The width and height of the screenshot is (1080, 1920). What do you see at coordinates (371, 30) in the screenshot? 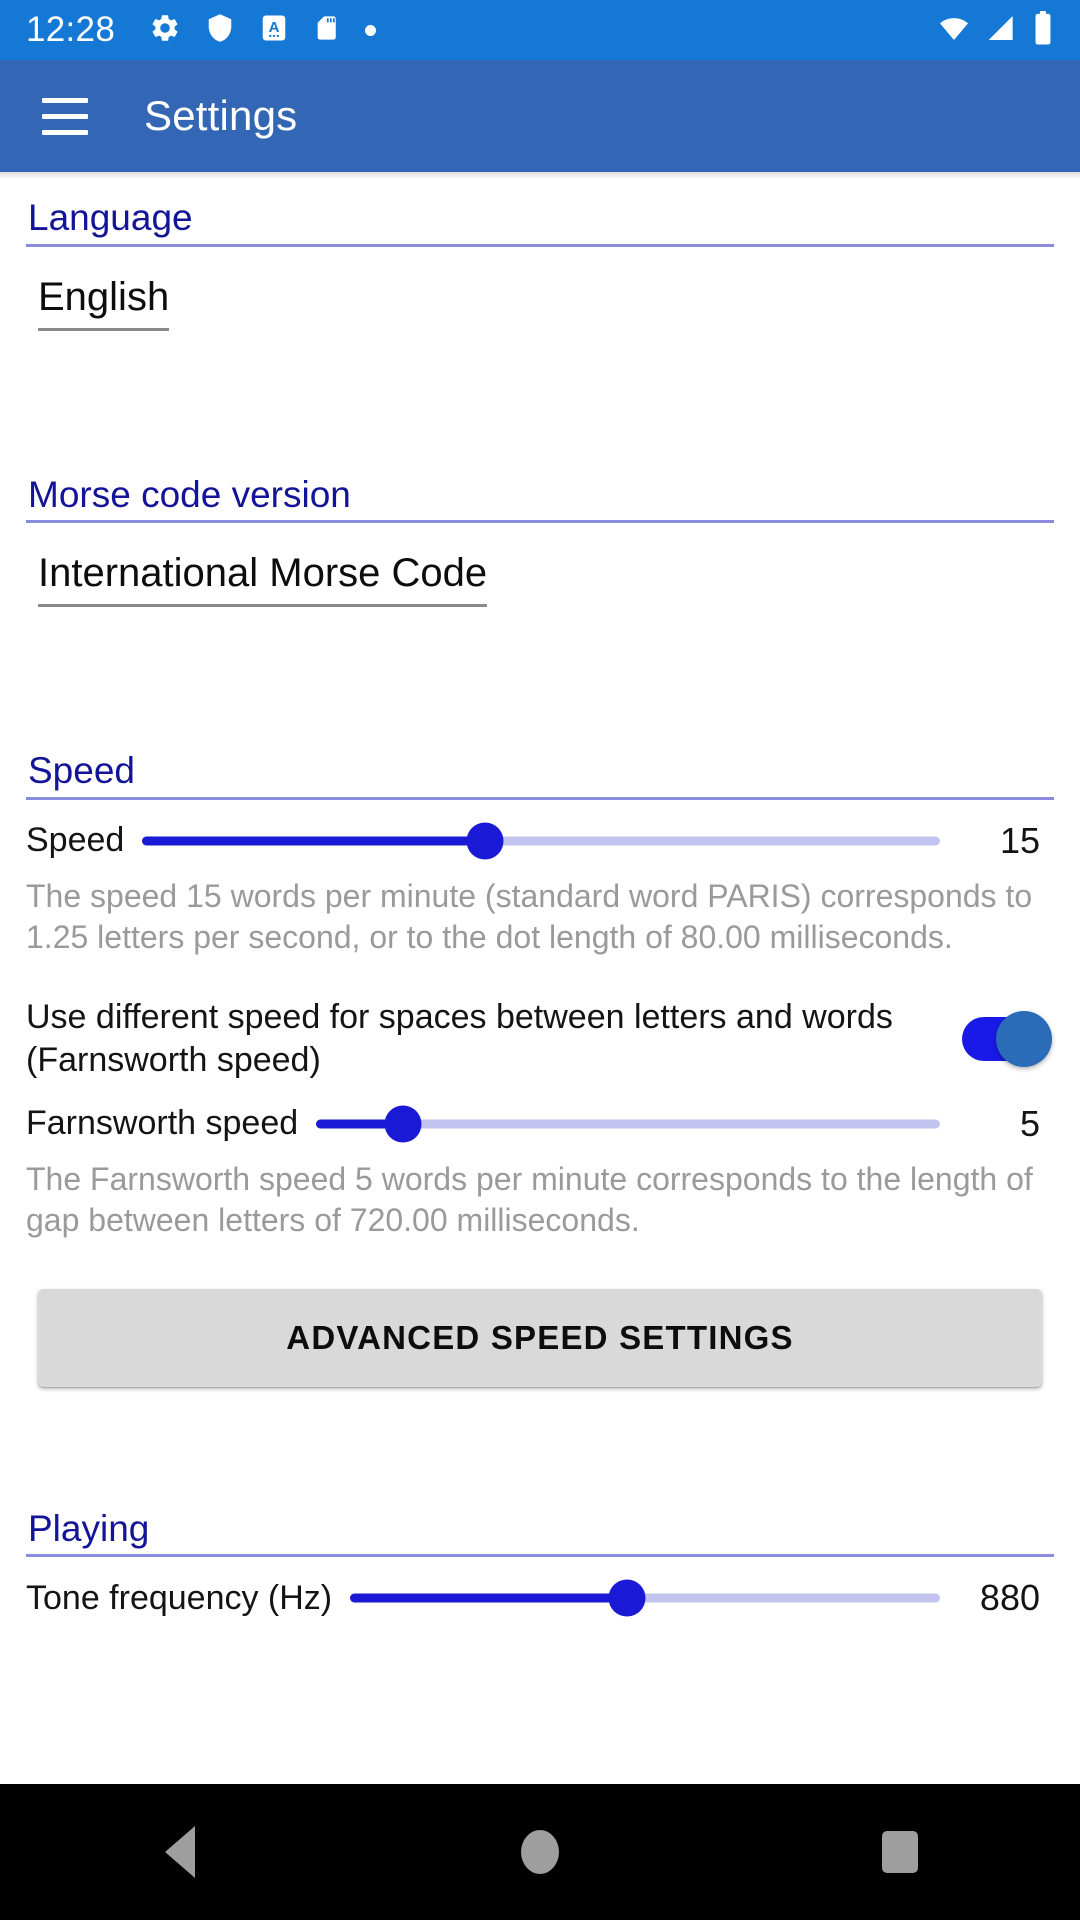
I see `dot-icon` at bounding box center [371, 30].